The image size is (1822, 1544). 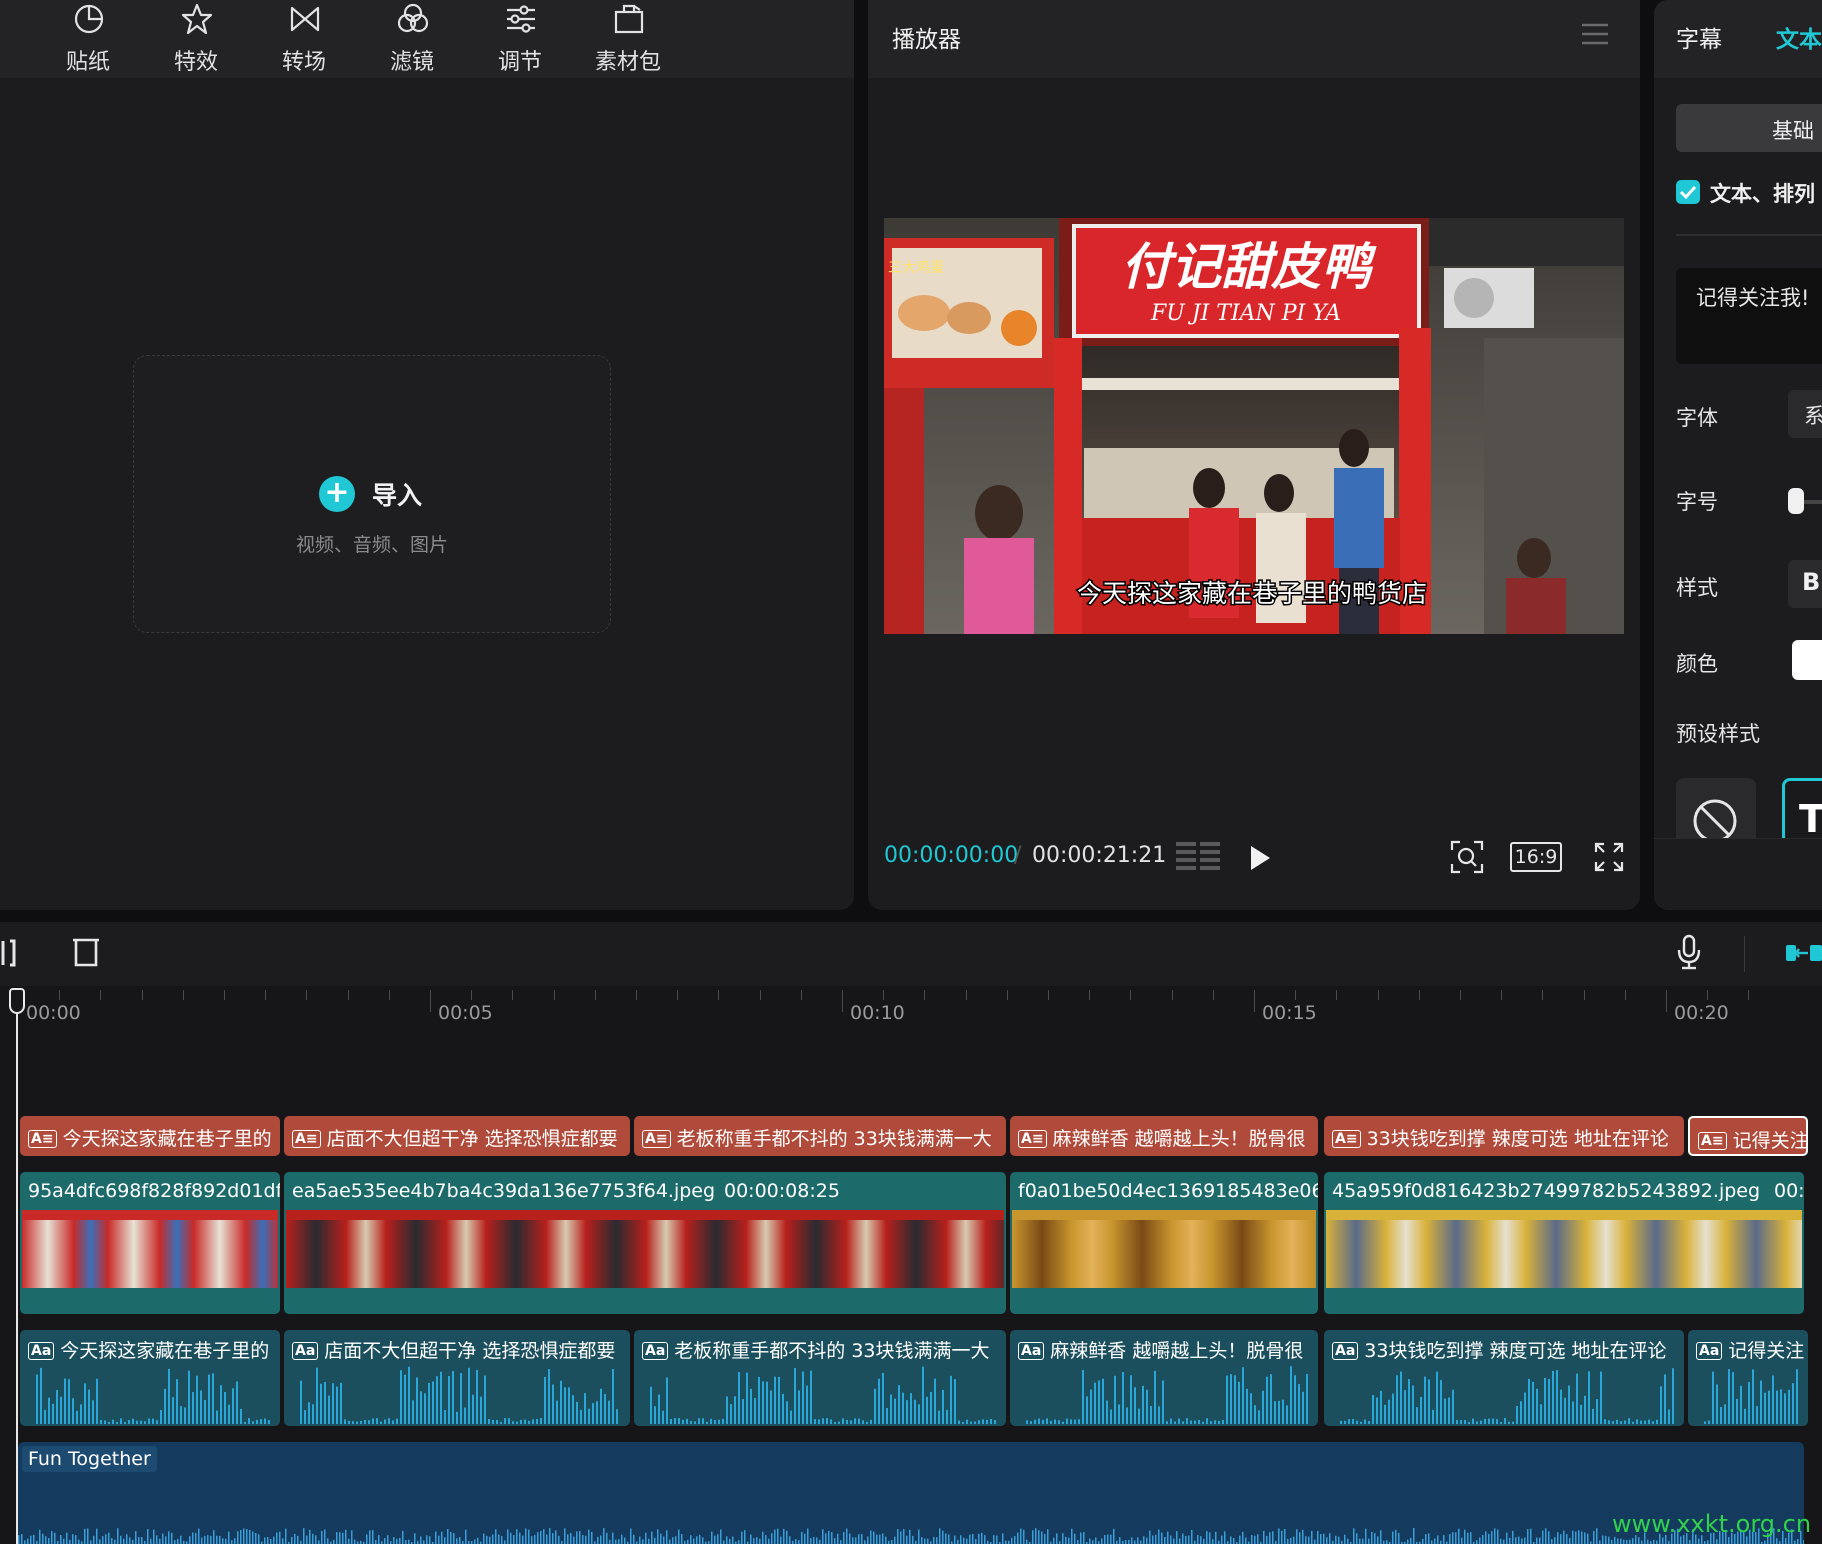 What do you see at coordinates (911, 1493) in the screenshot?
I see `music-track-clip: Fun Together` at bounding box center [911, 1493].